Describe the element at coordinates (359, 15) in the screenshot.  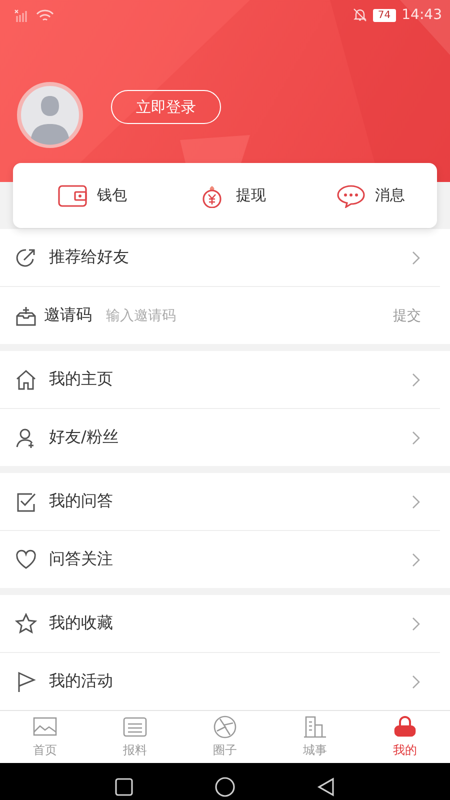
I see `mute-bell-icon` at that location.